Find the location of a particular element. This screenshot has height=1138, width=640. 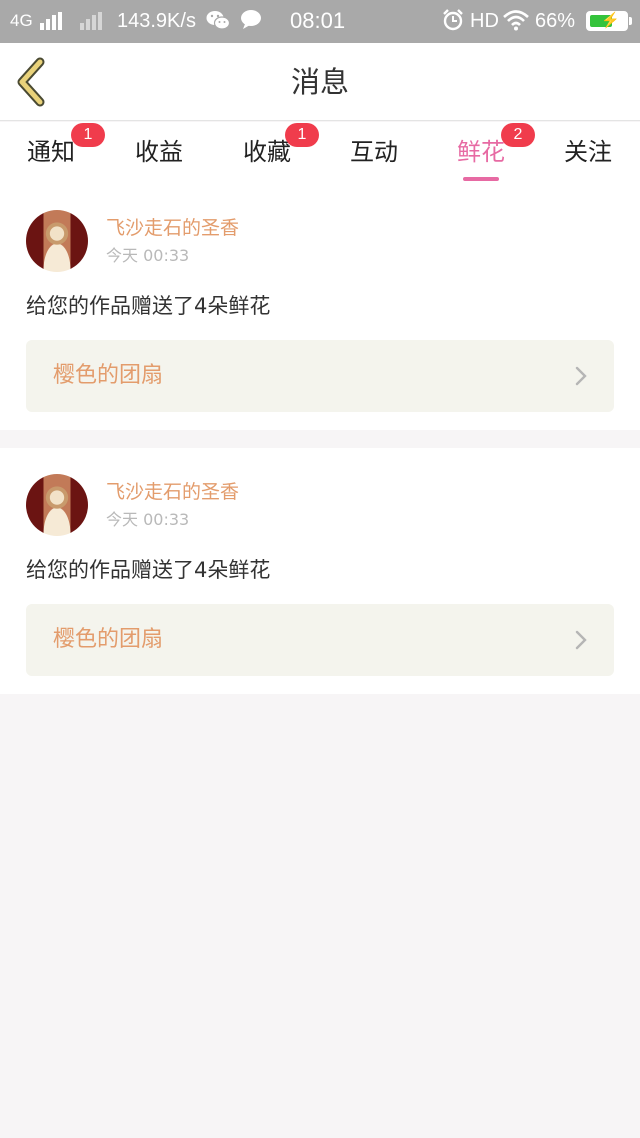

clock: 08:01 is located at coordinates (318, 20).